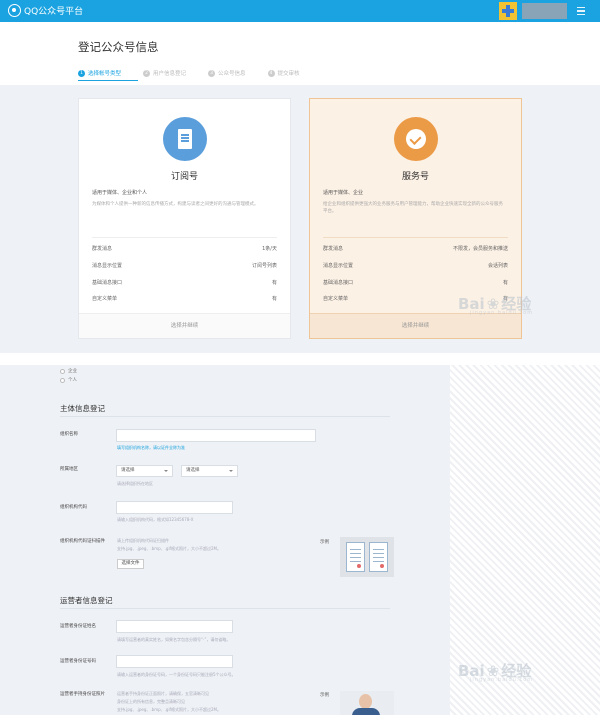 This screenshot has height=715, width=600. I want to click on subscription-icon, so click(185, 139).